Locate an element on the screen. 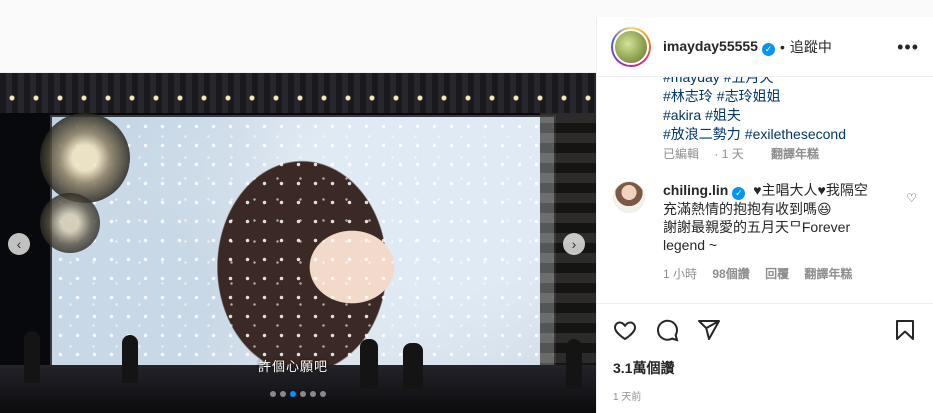  post-actions: 3.1萬個讚 1 天前 is located at coordinates (765, 353).